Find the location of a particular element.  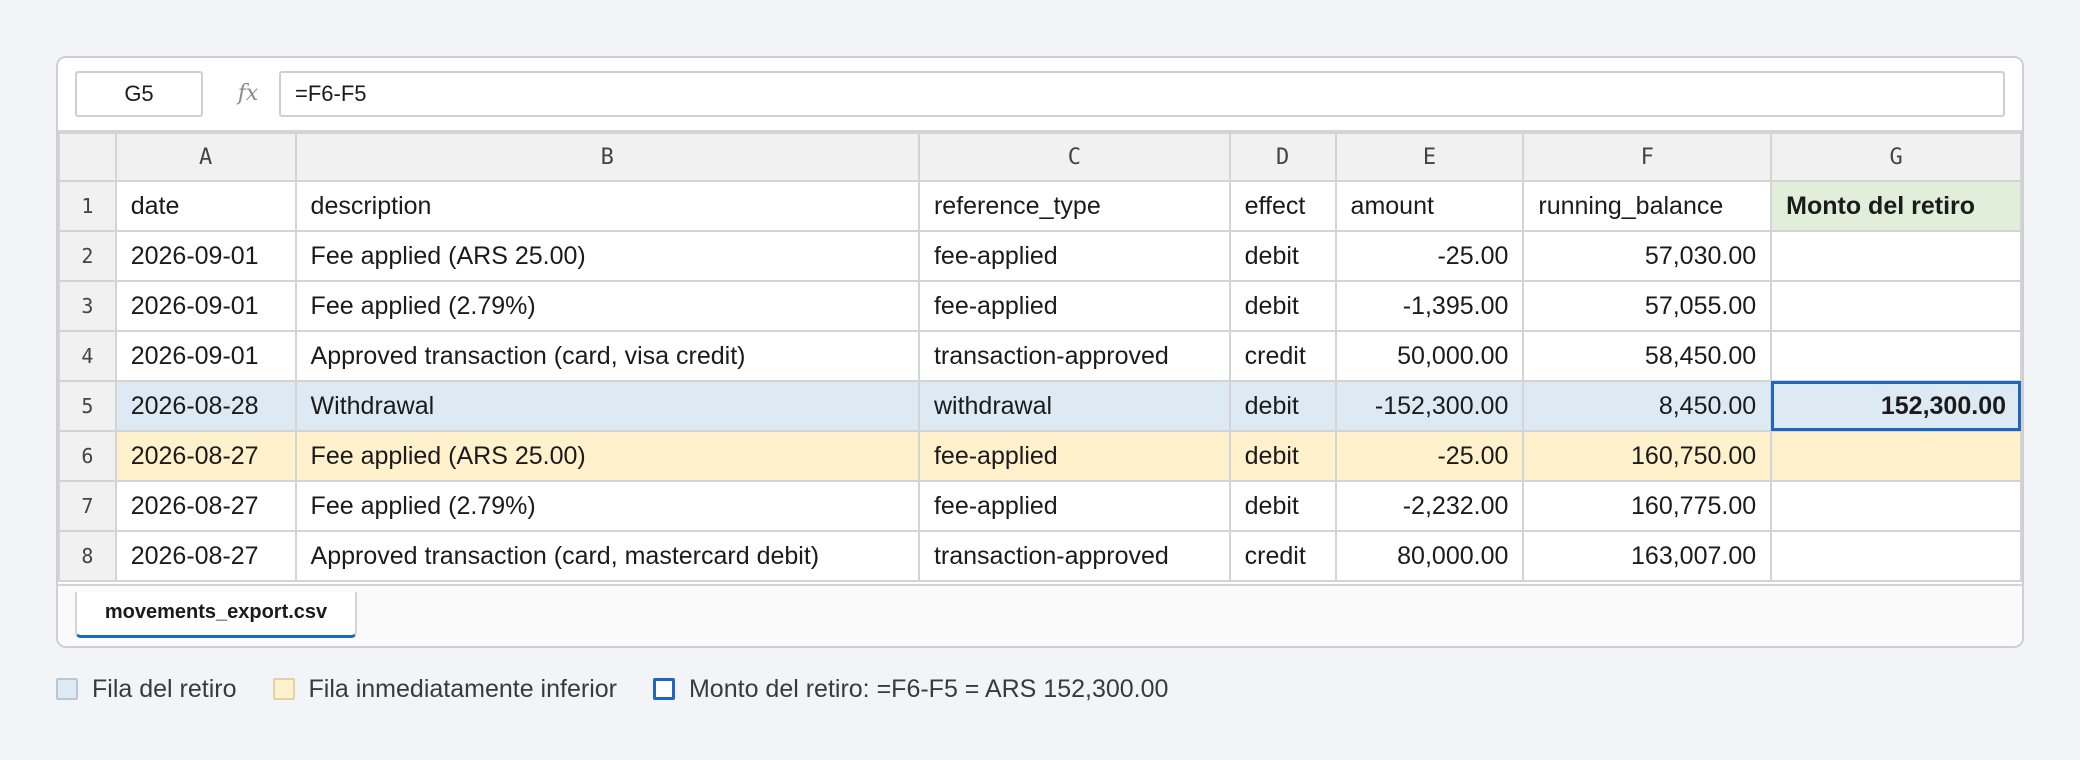

cell: 80,000.00 is located at coordinates (1429, 556).